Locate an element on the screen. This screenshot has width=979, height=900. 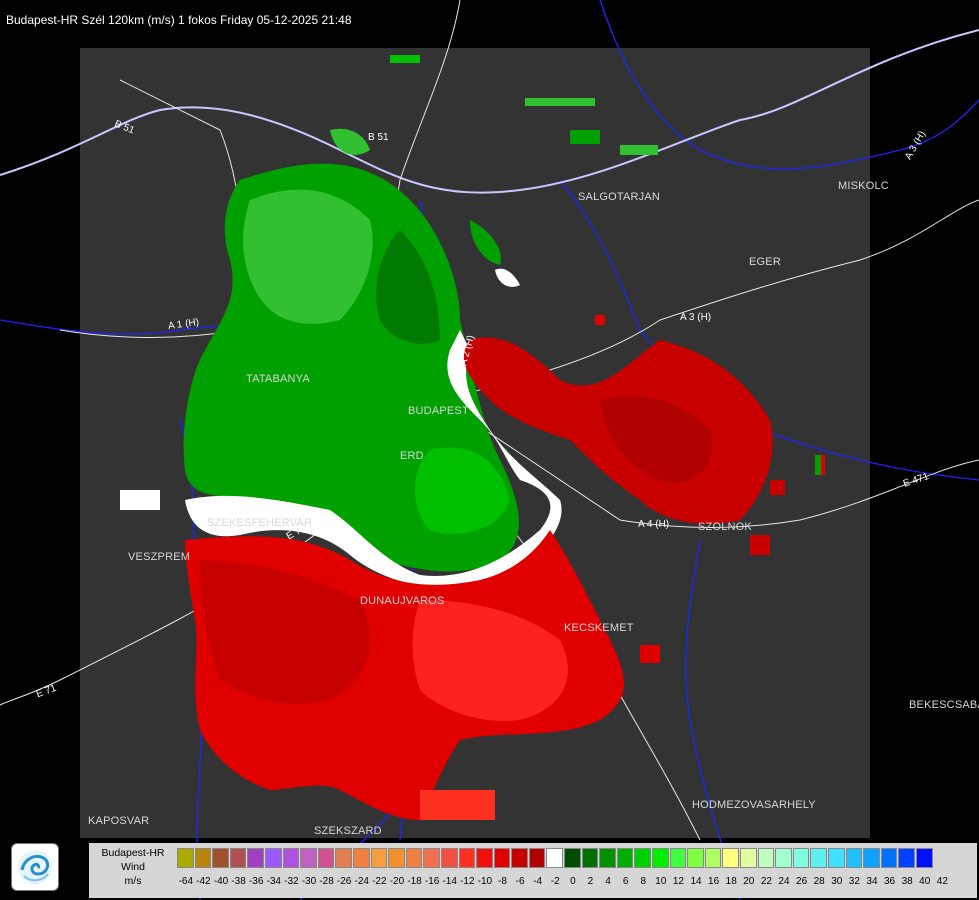
city-label: ERD is located at coordinates (412, 456).